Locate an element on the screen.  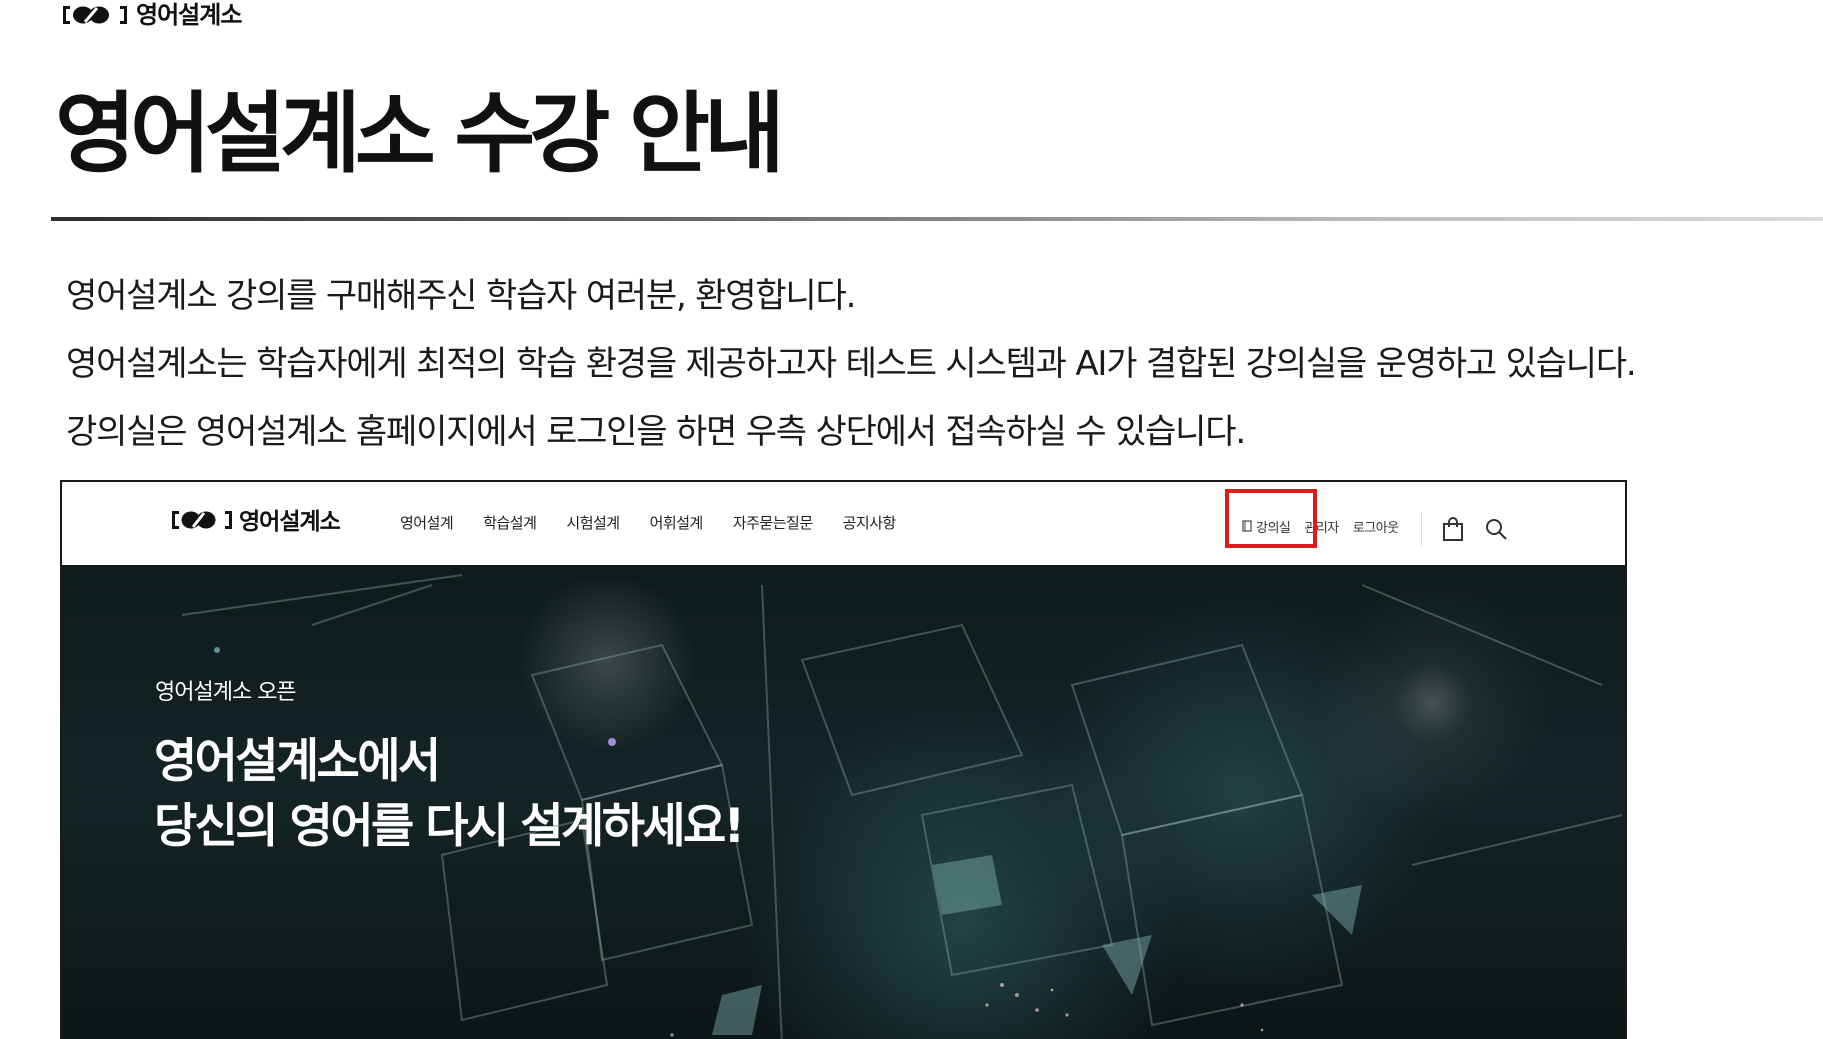
site-logo-text: 영어설계소 is located at coordinates (290, 522).